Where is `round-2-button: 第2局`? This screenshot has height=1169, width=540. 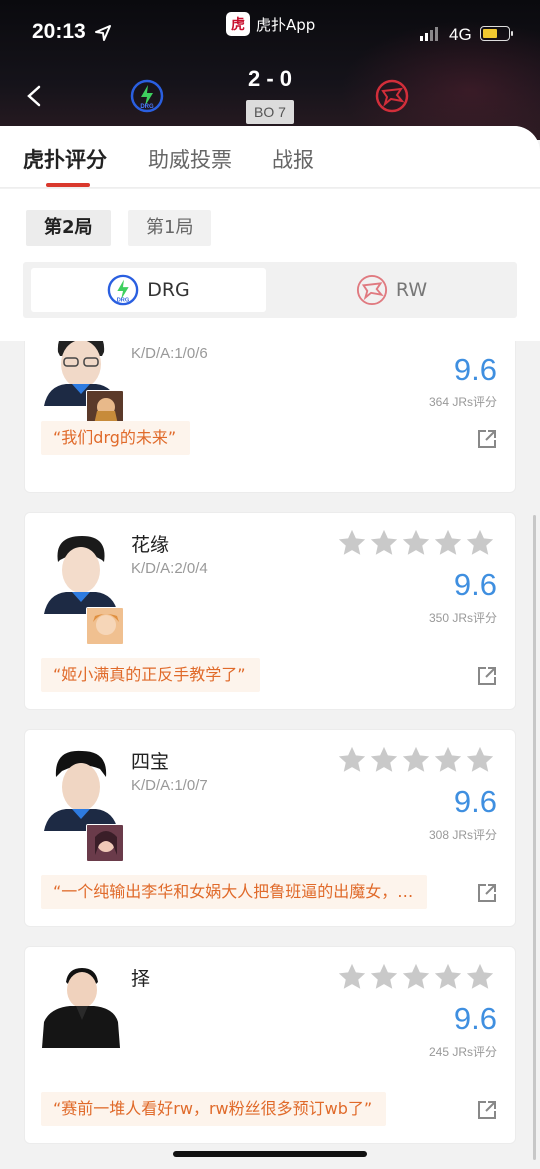 round-2-button: 第2局 is located at coordinates (68, 228).